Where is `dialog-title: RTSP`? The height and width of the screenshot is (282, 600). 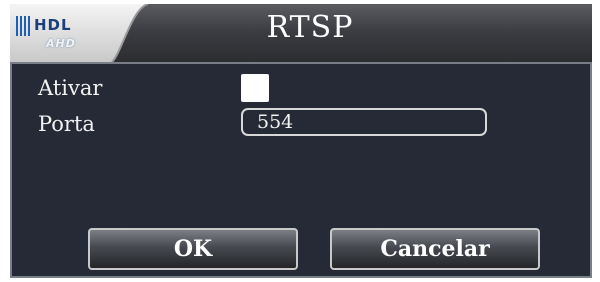
dialog-title: RTSP is located at coordinates (310, 27).